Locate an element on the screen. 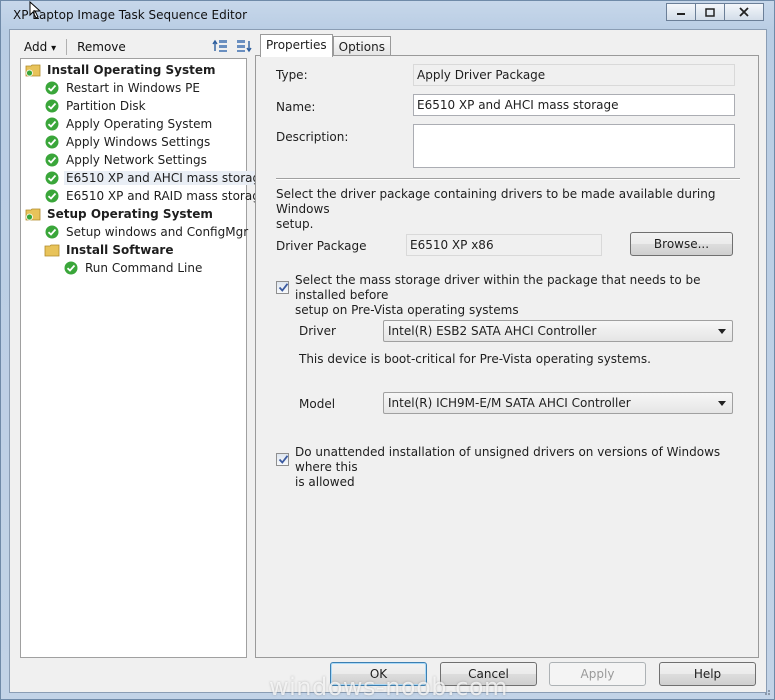  driver-dropdown: Intel(R) ESB2 SATA AHCI Controller is located at coordinates (558, 331).